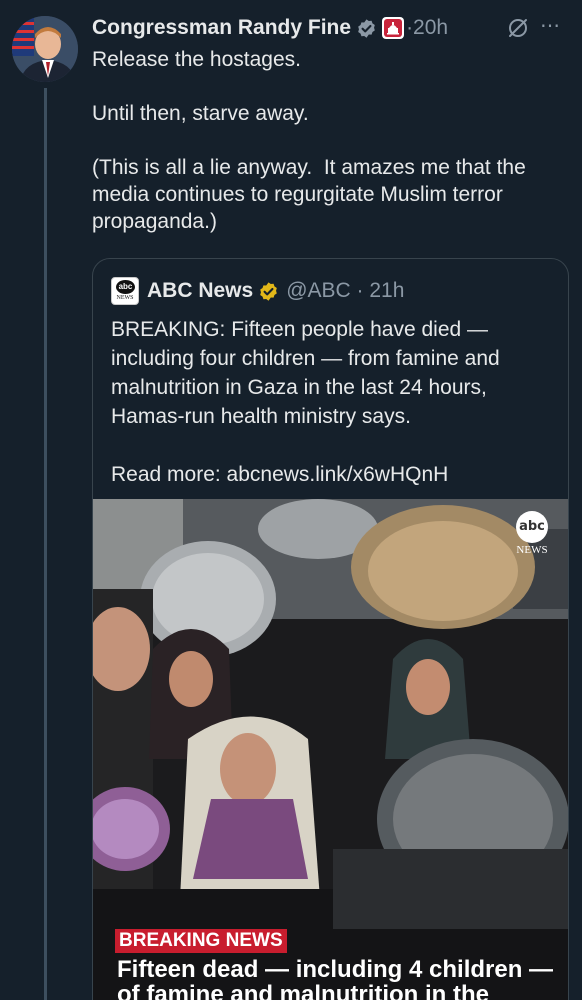 This screenshot has width=582, height=1000. I want to click on quote-author-name: ABC News, so click(200, 291).